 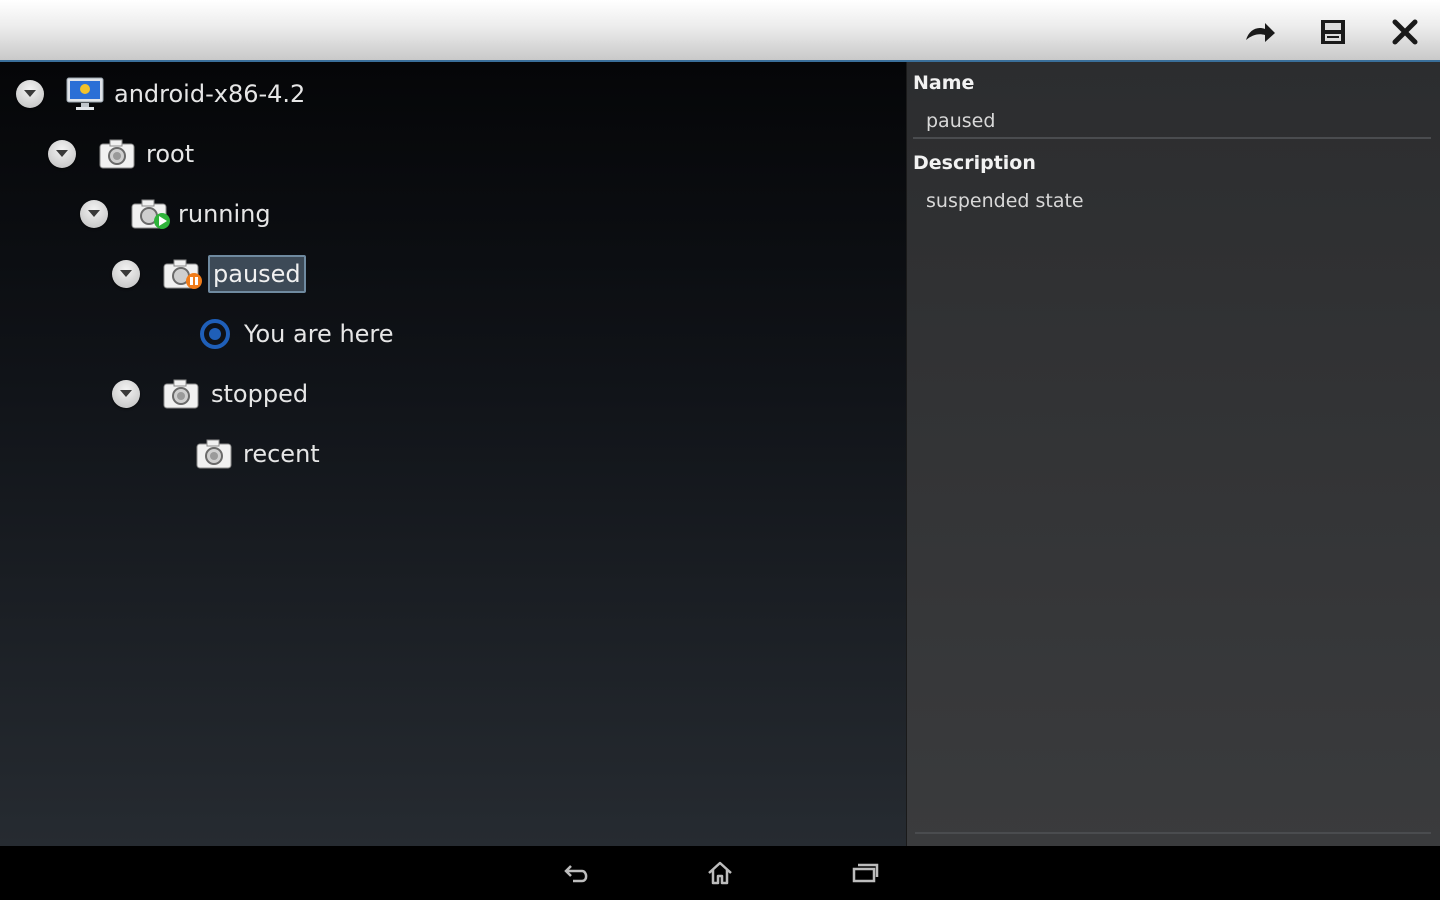 What do you see at coordinates (257, 274) in the screenshot?
I see `tree-node-label: paused` at bounding box center [257, 274].